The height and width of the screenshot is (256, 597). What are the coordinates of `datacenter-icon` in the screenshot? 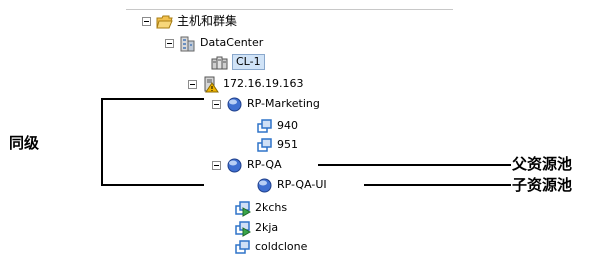 It's located at (187, 43).